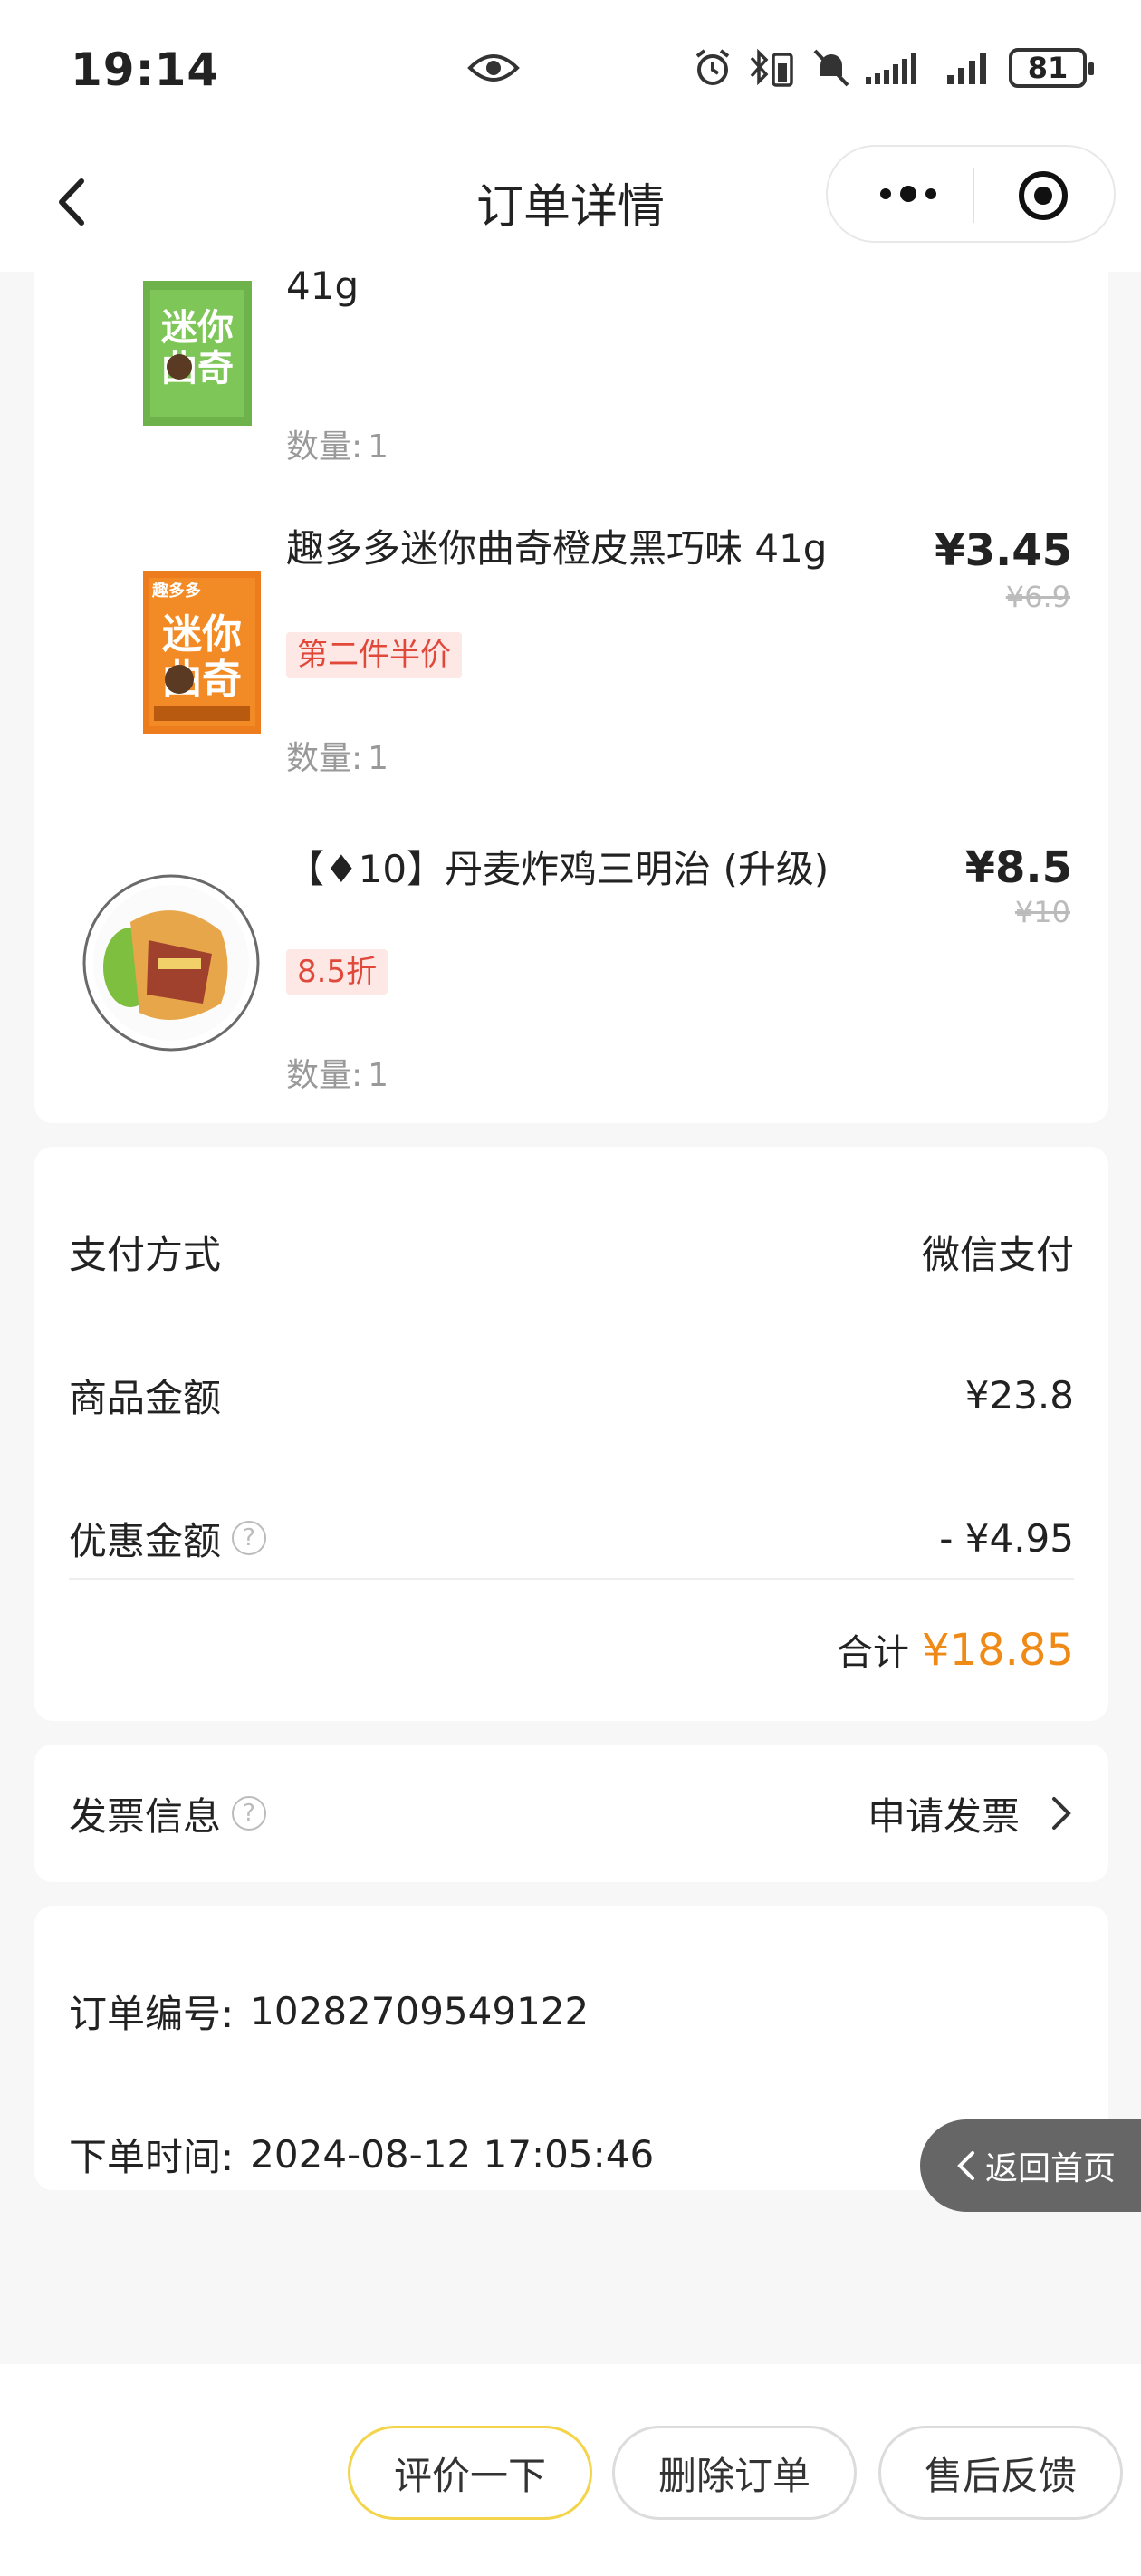 This screenshot has height=2576, width=1141. What do you see at coordinates (1006, 1538) in the screenshot?
I see `discount-value: - ¥4.95` at bounding box center [1006, 1538].